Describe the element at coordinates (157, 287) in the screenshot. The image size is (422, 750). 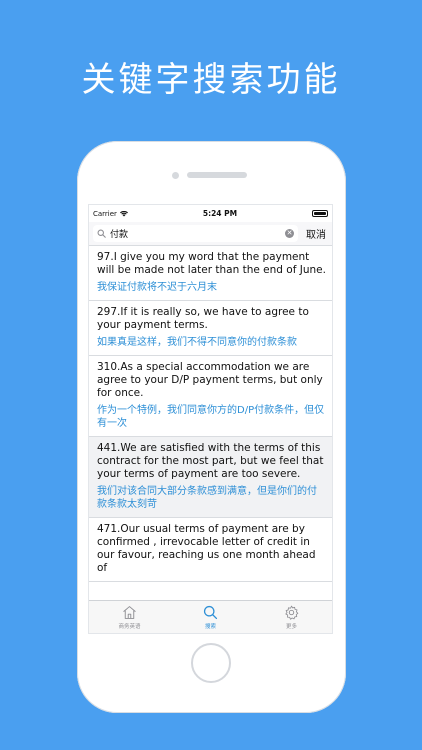
I see `sentence-chinese: 我保证付款将不迟于六月末` at that location.